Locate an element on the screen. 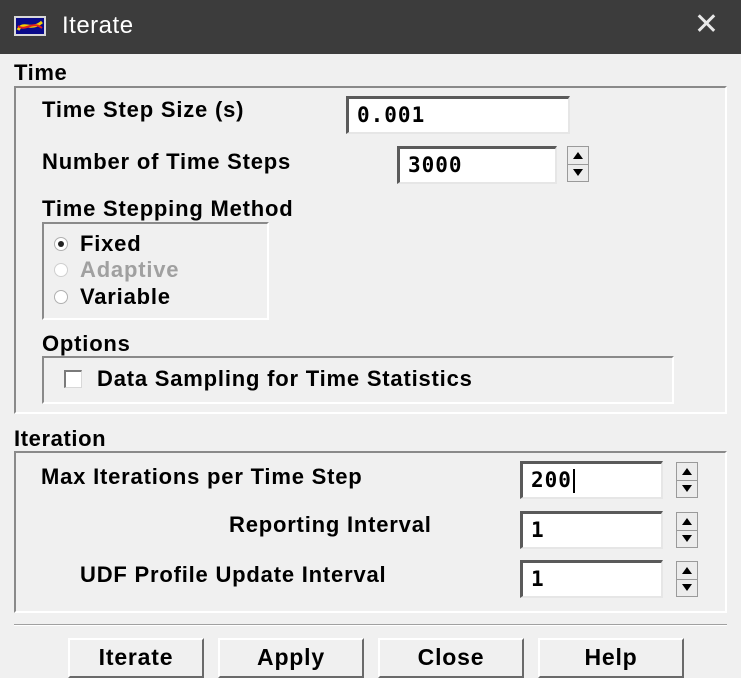 Image resolution: width=741 pixels, height=678 pixels. options-label: Options is located at coordinates (86, 343).